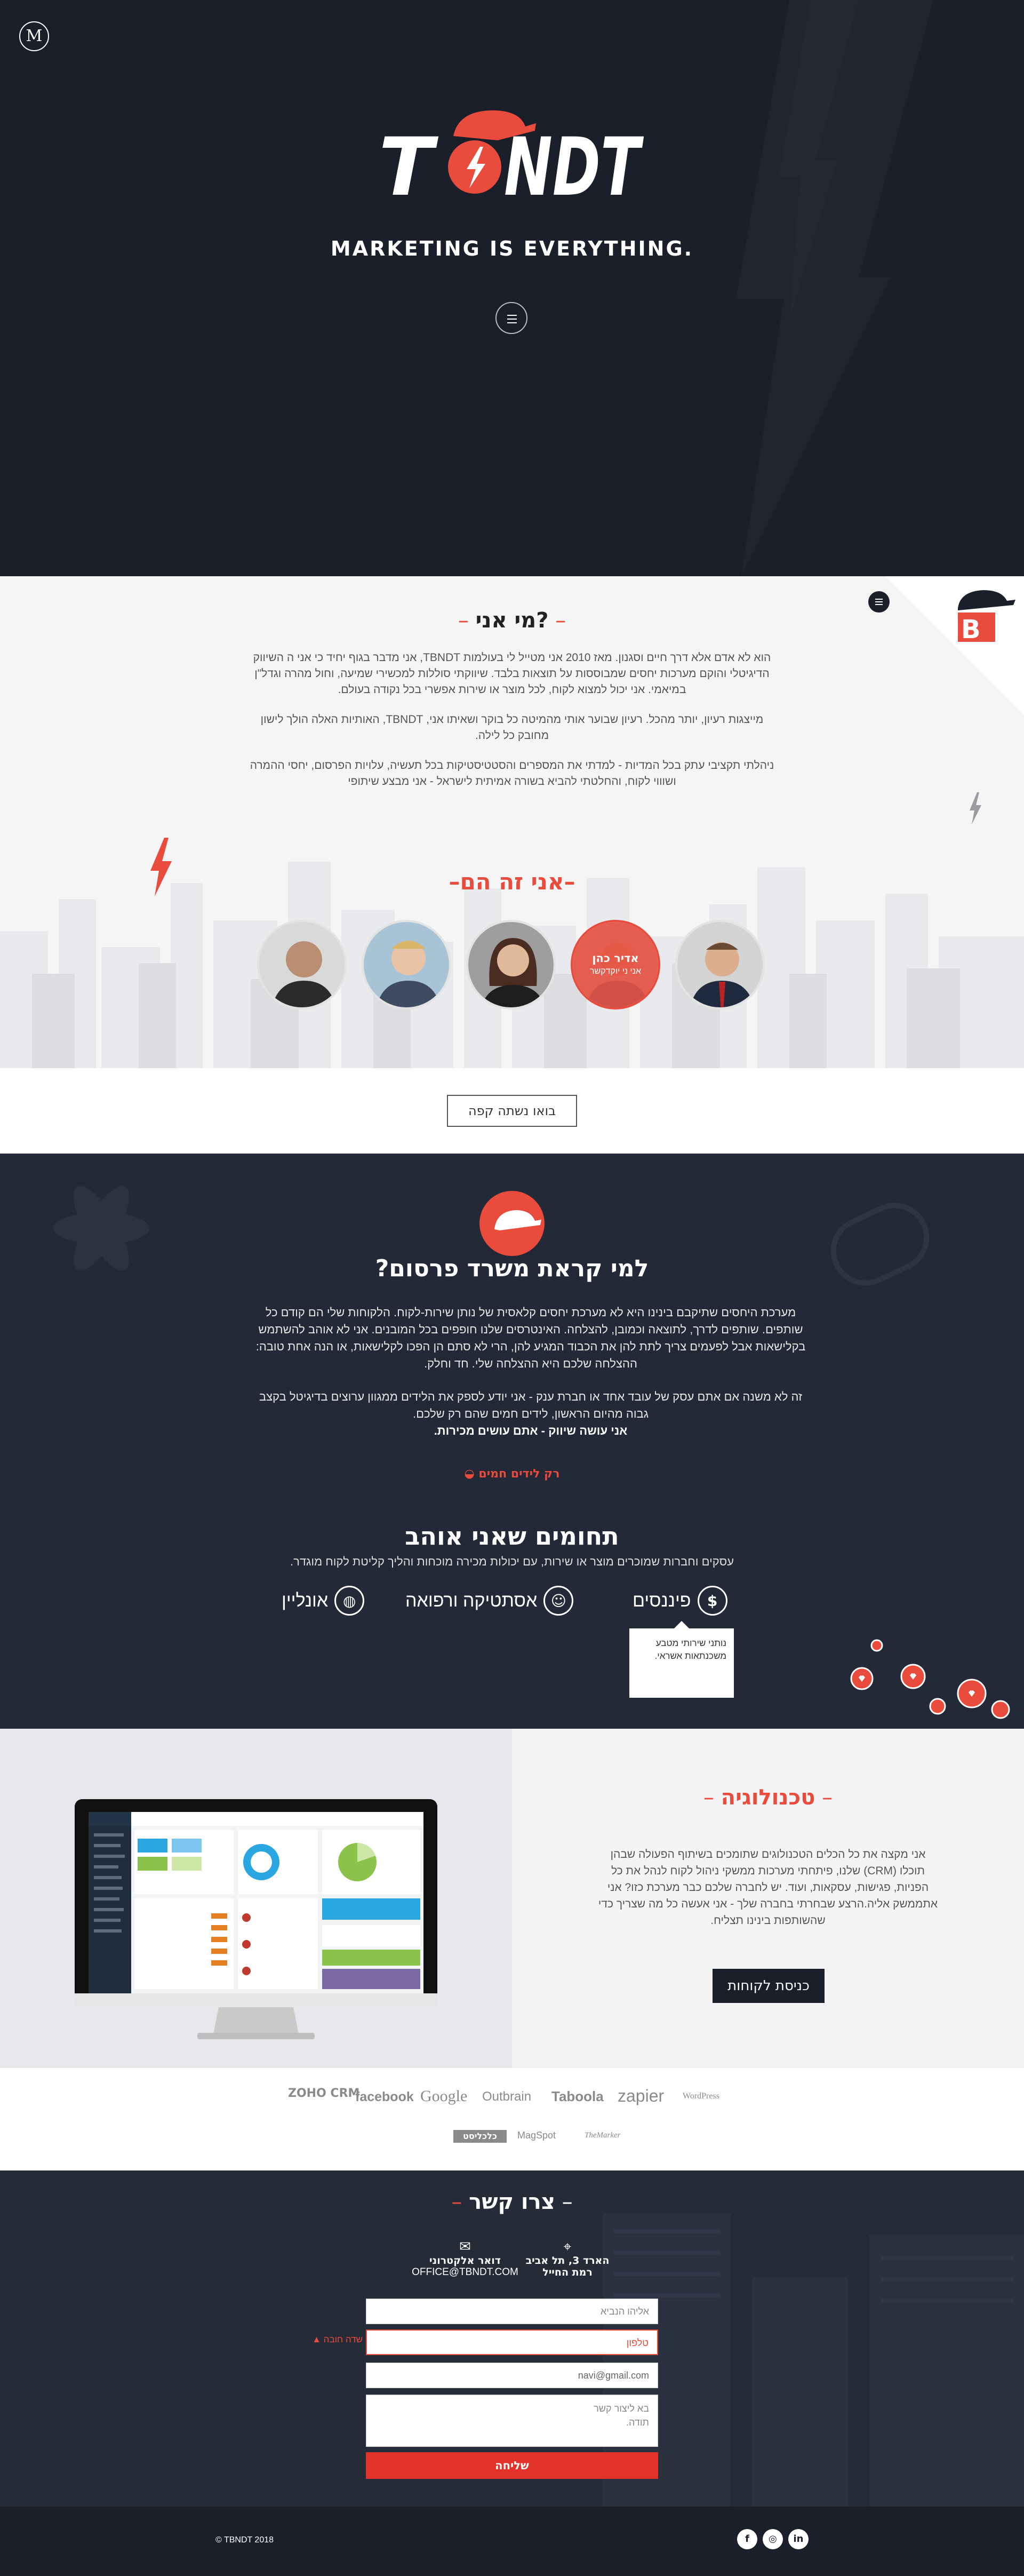 This screenshot has width=1024, height=2576. I want to click on cap-small-icon: ◒, so click(469, 1474).